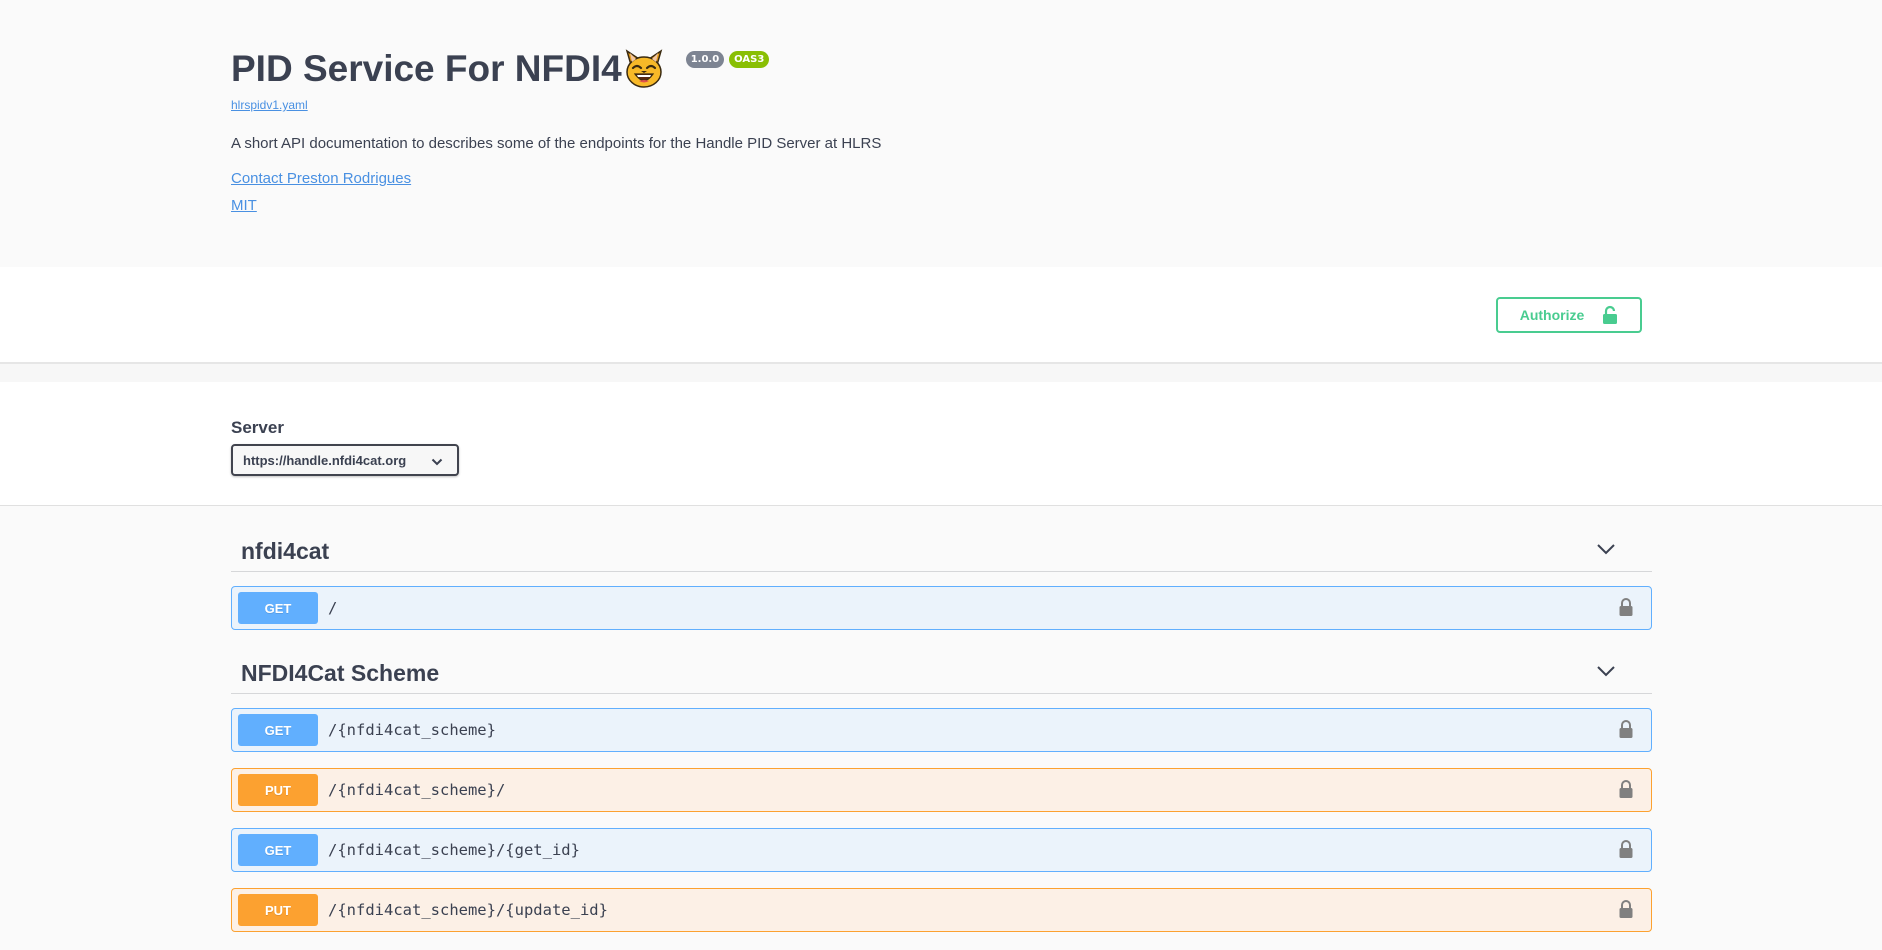  Describe the element at coordinates (269, 105) in the screenshot. I see `spec-file-link: hlrspidv1.yaml` at that location.